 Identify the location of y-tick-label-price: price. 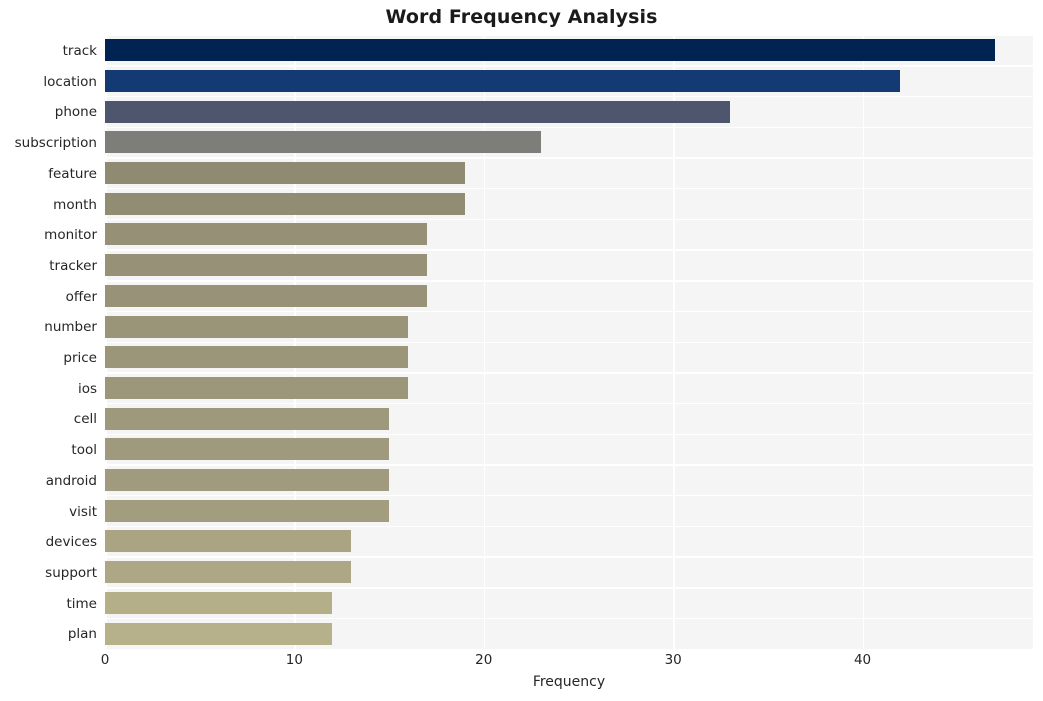
(80, 358).